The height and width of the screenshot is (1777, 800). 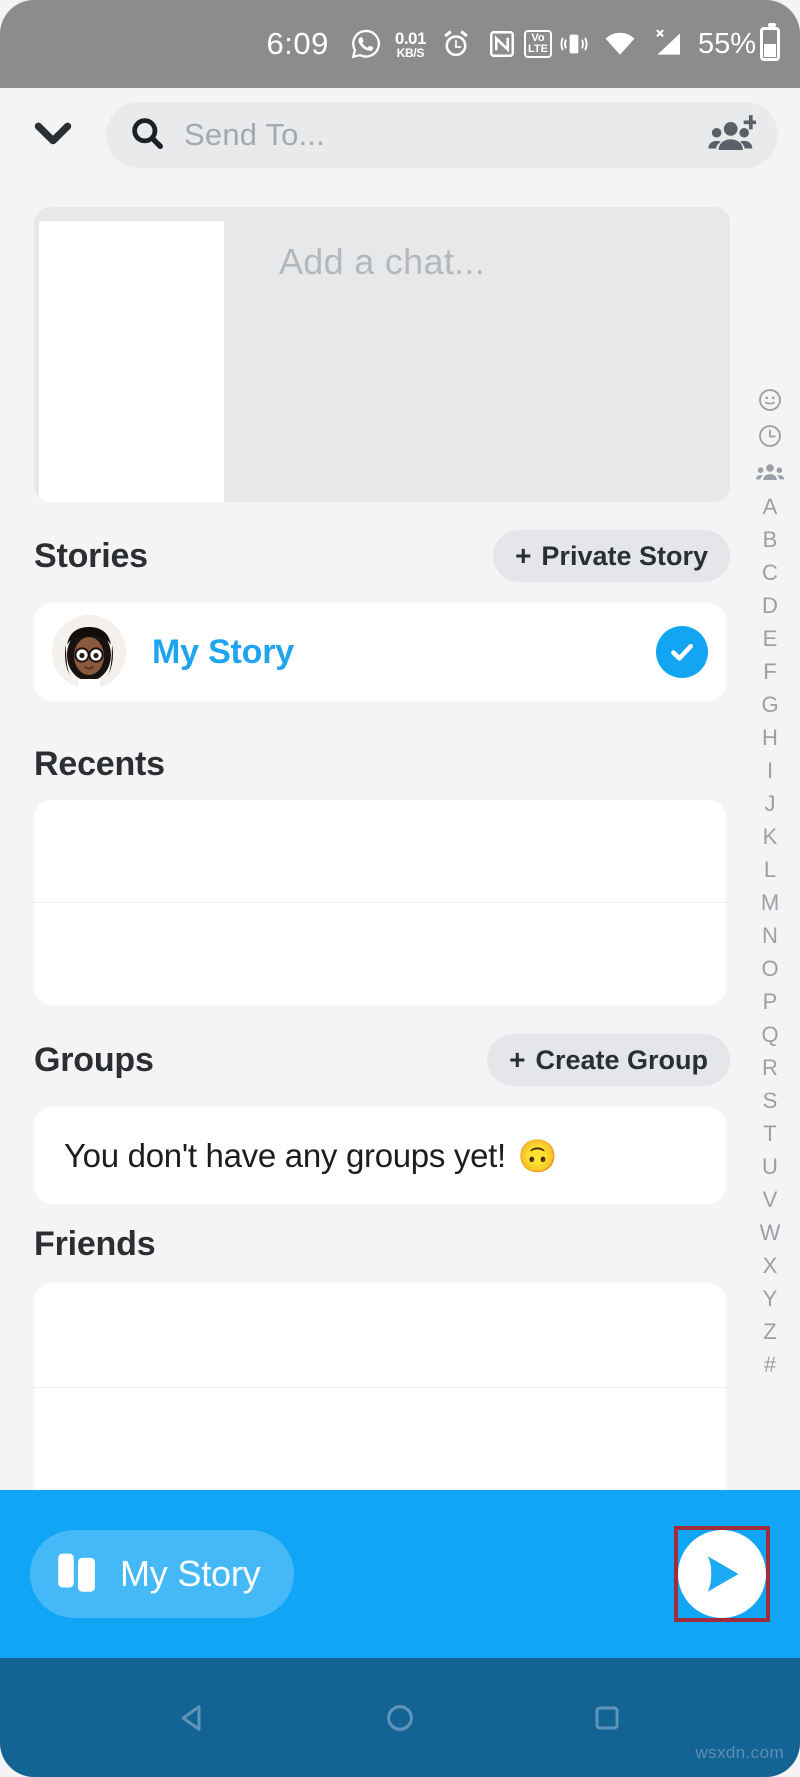 What do you see at coordinates (770, 472) in the screenshot?
I see `groups-icon` at bounding box center [770, 472].